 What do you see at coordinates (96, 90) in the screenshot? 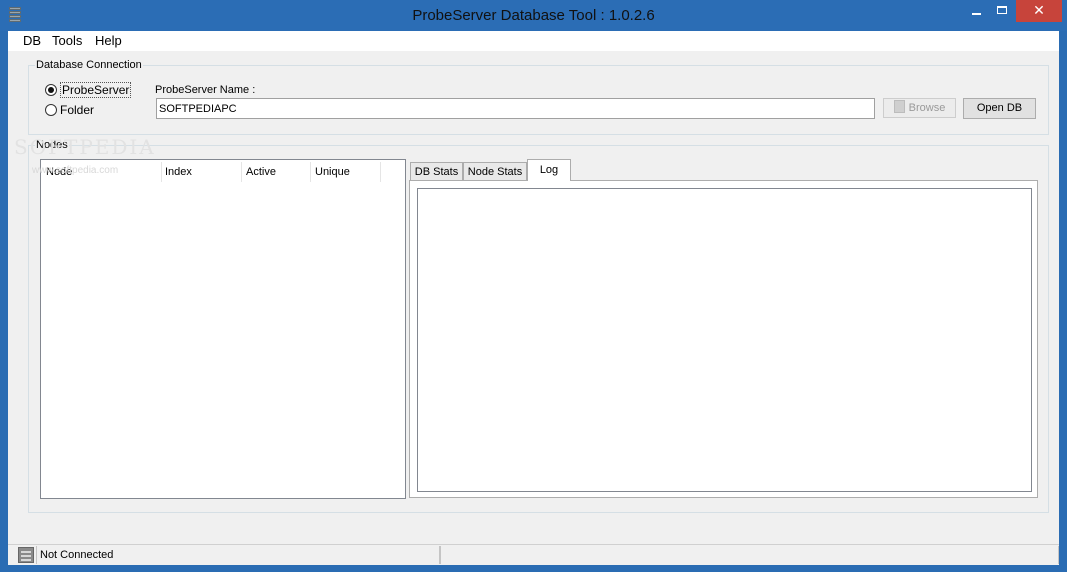
I see `probeserver-radio-label: ProbeServer` at bounding box center [96, 90].